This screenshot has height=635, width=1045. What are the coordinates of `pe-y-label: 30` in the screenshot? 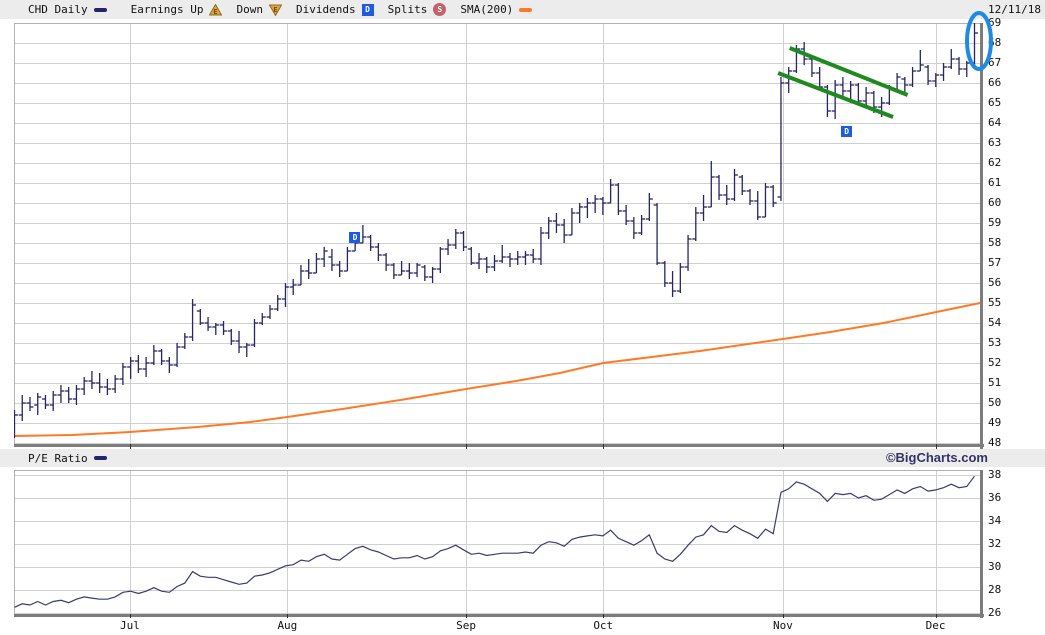 It's located at (995, 566).